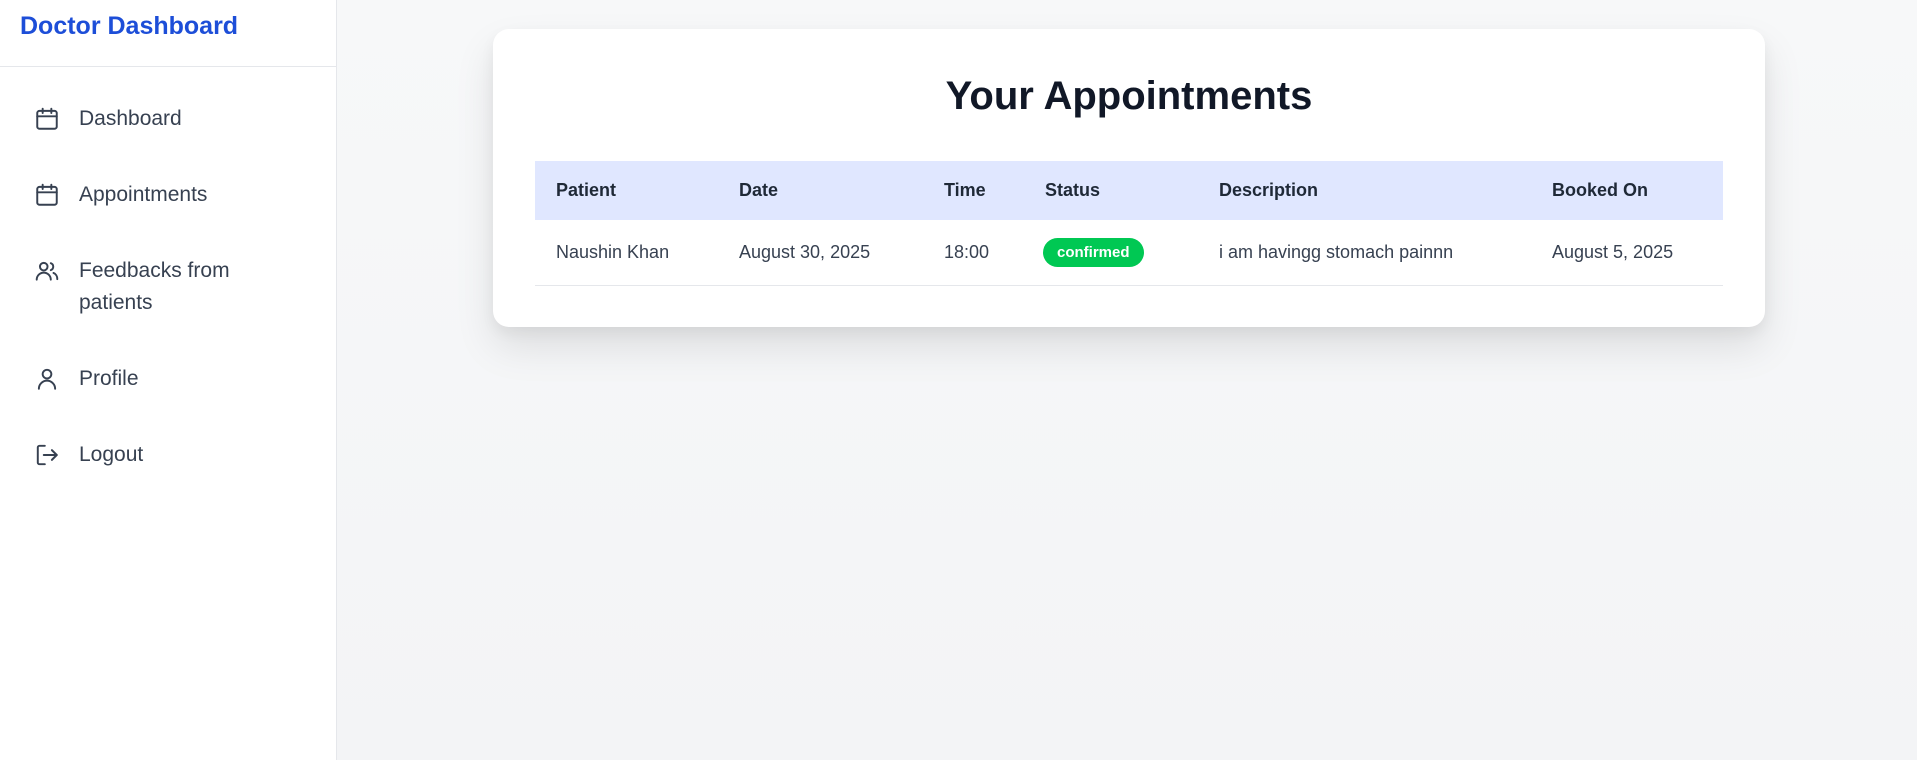 The image size is (1917, 760). Describe the element at coordinates (48, 455) in the screenshot. I see `logout-icon` at that location.